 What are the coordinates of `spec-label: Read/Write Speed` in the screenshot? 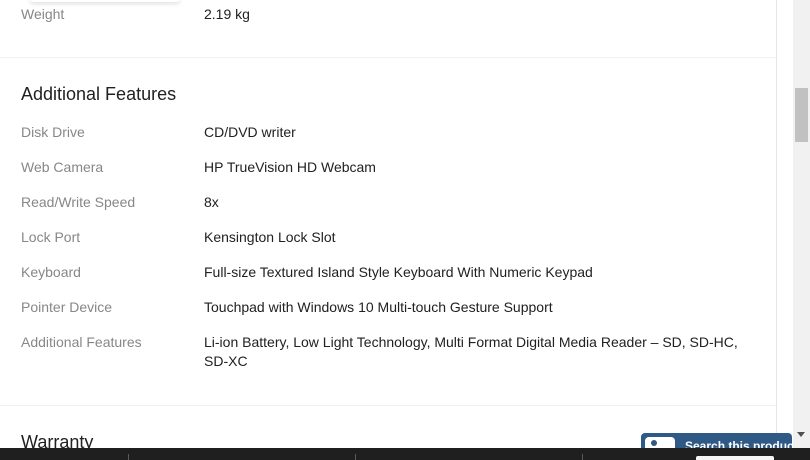 It's located at (78, 202).